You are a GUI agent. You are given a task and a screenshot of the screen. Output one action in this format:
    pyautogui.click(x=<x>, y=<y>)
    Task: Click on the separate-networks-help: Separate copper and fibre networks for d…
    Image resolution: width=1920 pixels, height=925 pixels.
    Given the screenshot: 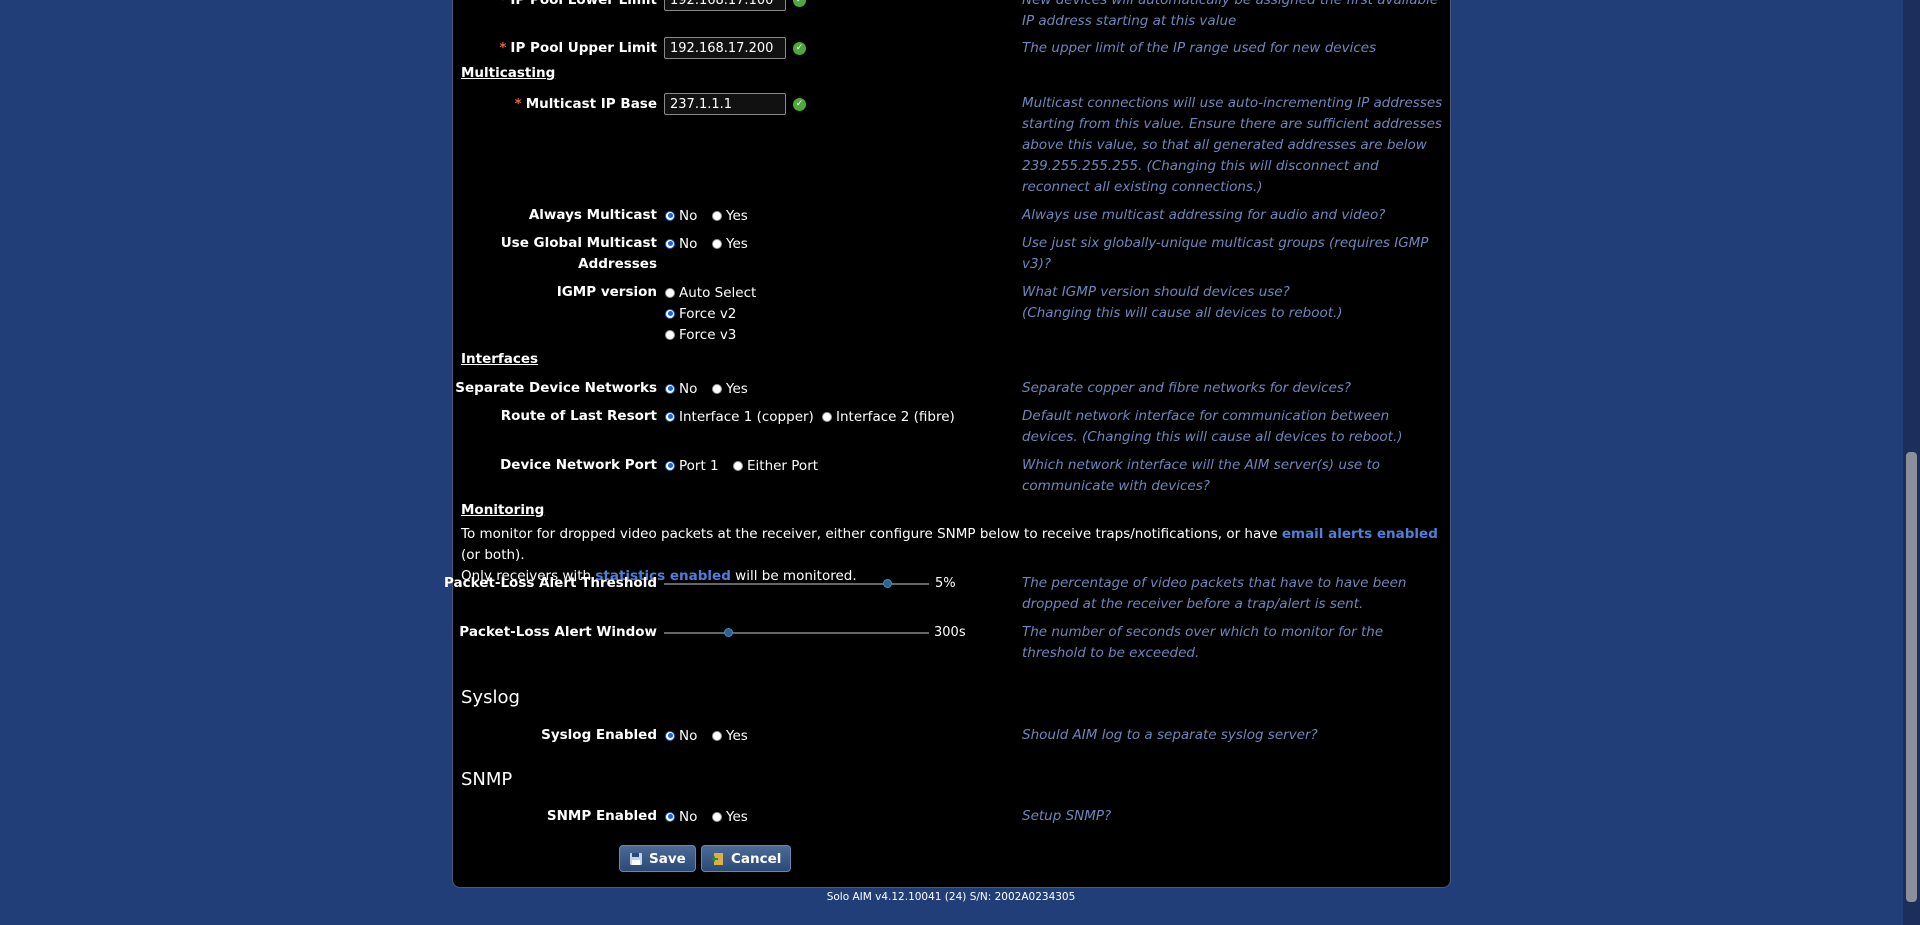 What is the action you would take?
    pyautogui.click(x=1187, y=388)
    